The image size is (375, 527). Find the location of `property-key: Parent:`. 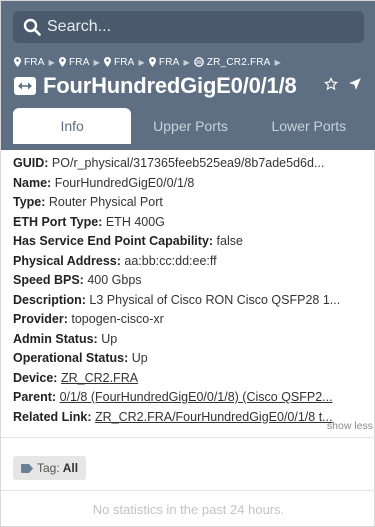

property-key: Parent: is located at coordinates (35, 397).